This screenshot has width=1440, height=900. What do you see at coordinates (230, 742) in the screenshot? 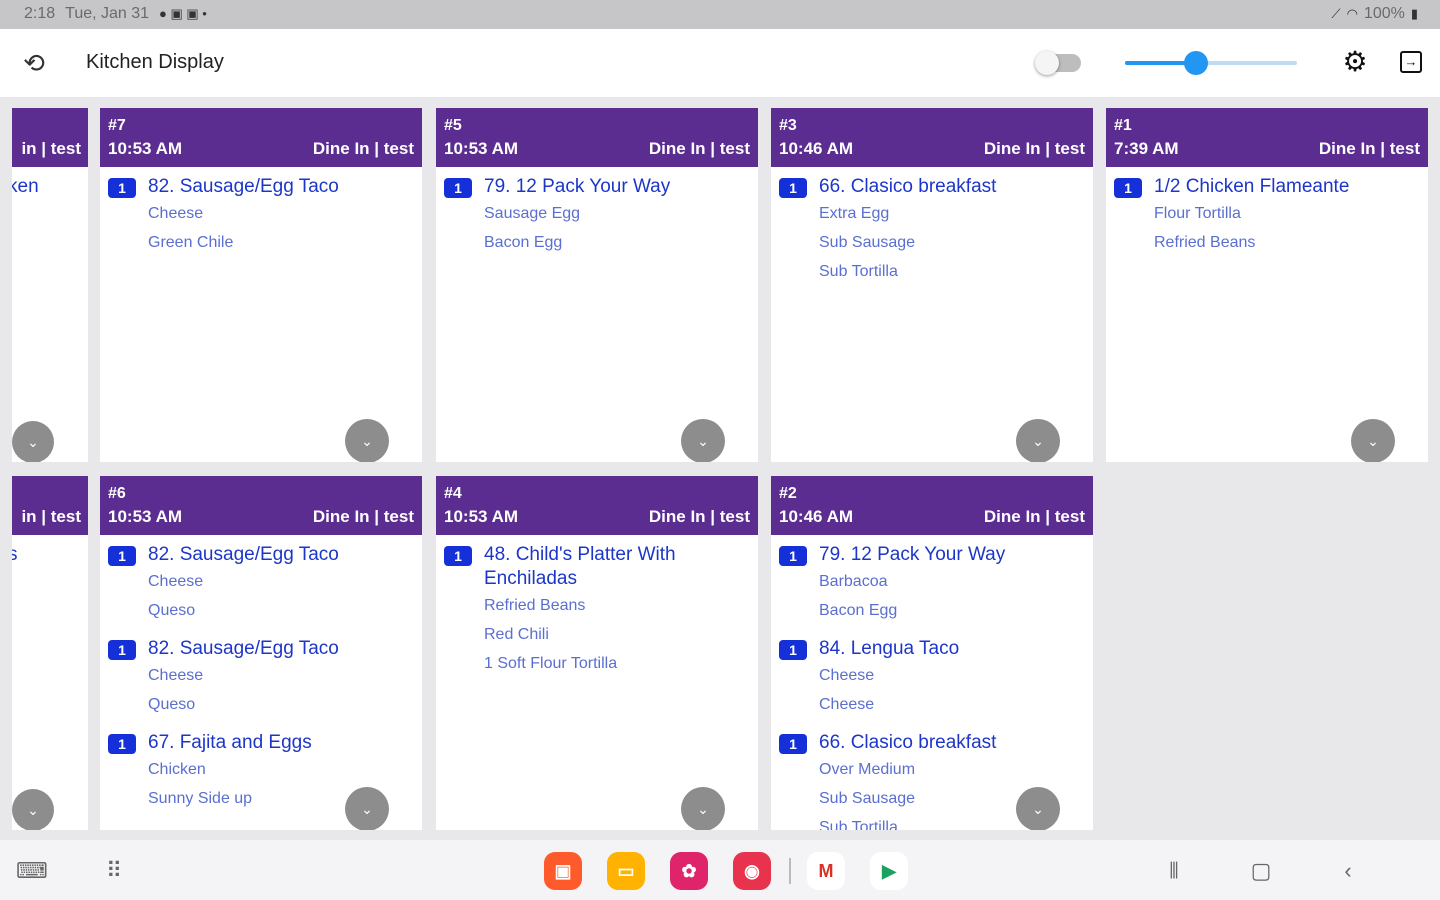
I see `item-name: 67. Fajita and Eggs` at bounding box center [230, 742].